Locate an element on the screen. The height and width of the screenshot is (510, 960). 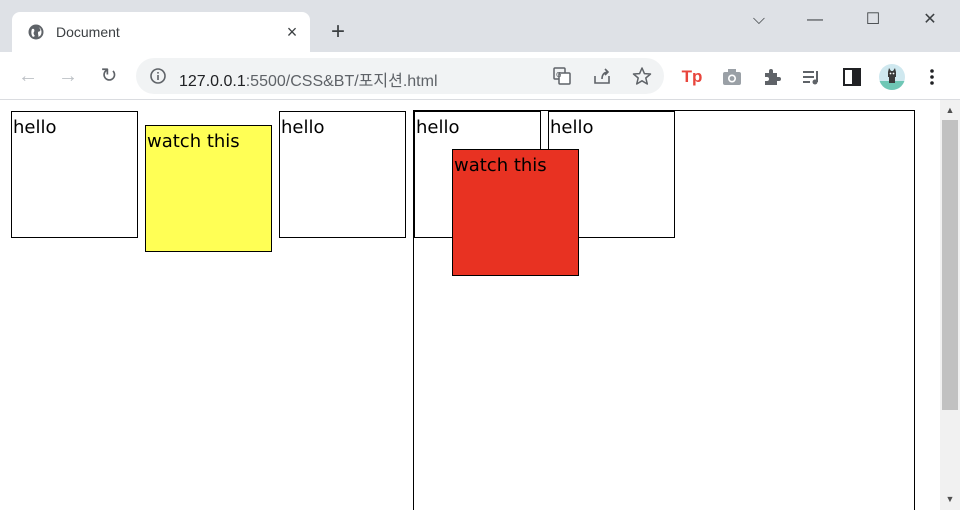
url-text: 127.0.0.1:5500/CSS&BT/포지션.html is located at coordinates (308, 79).